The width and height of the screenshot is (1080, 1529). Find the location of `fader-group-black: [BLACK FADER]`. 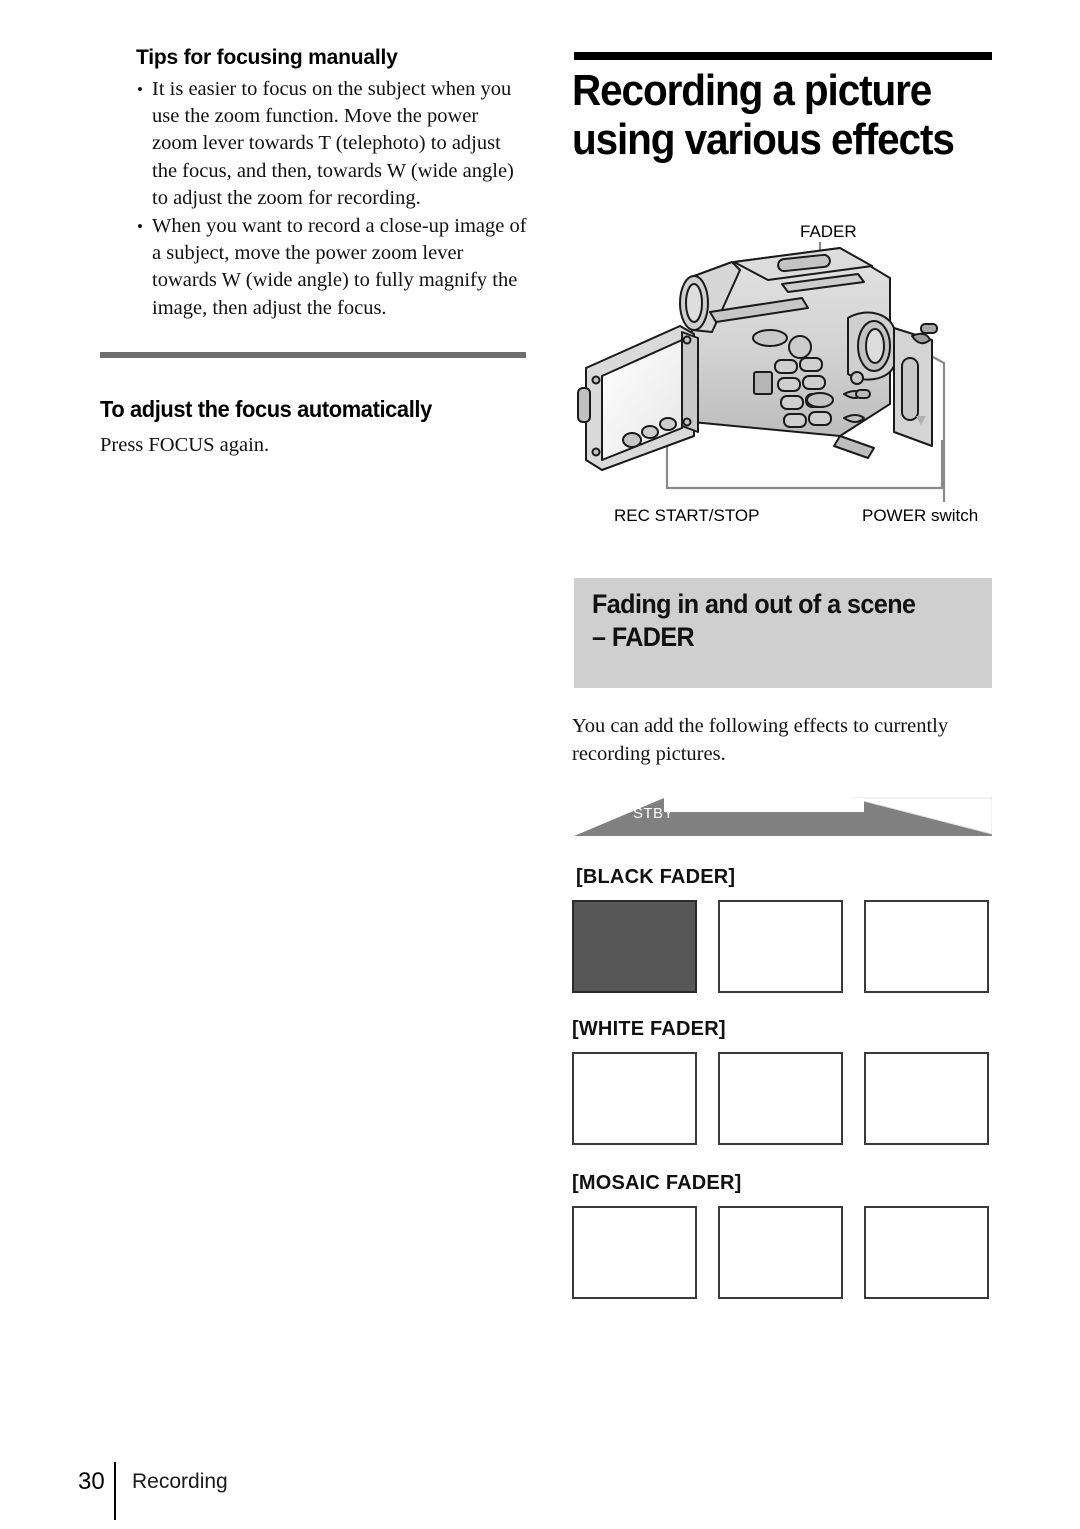

fader-group-black: [BLACK FADER] is located at coordinates (782, 929).